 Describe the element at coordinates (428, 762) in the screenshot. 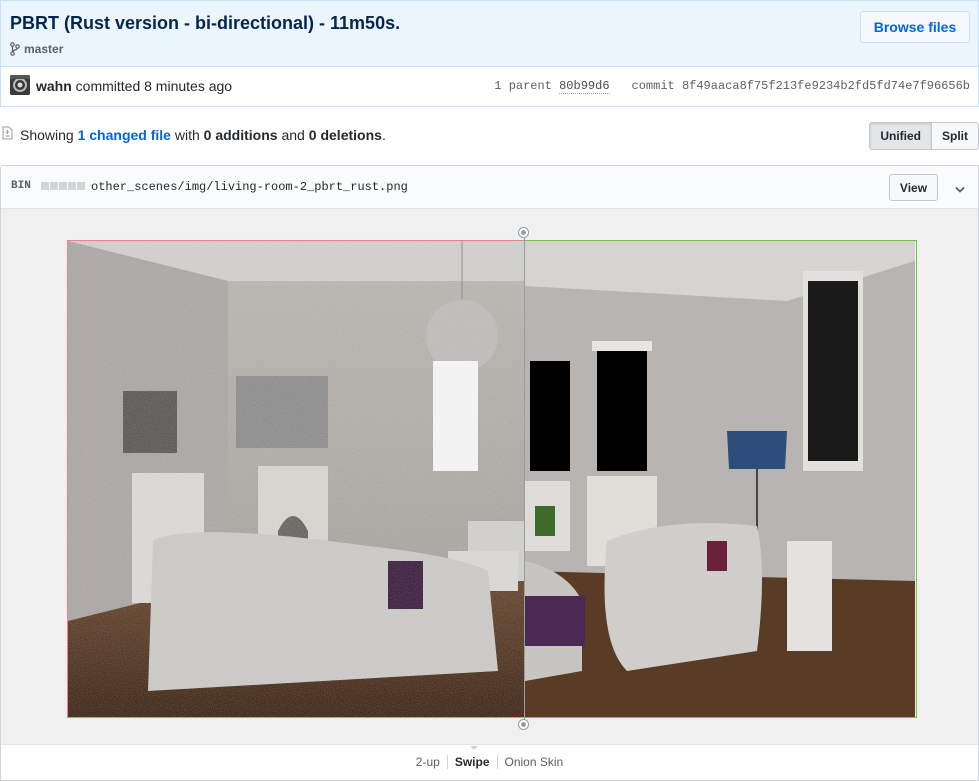

I see `mode-tab-2-up: 2-up` at that location.